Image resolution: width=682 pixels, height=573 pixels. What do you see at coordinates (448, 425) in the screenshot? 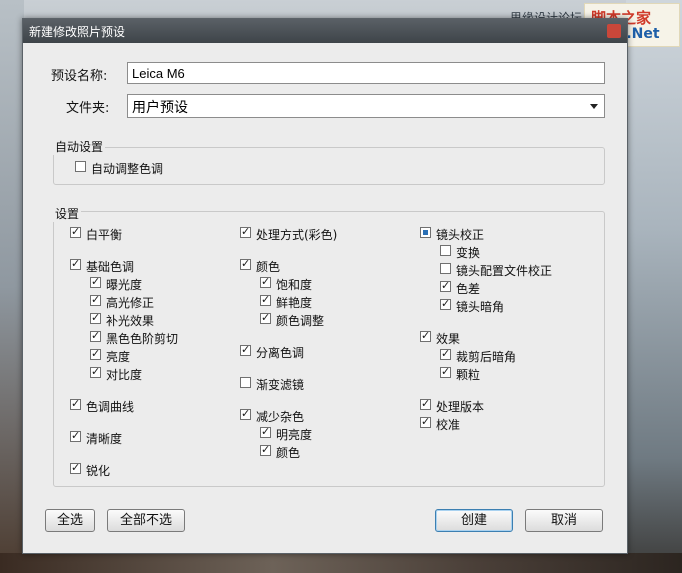
I see `calibration-label: 校准` at bounding box center [448, 425].